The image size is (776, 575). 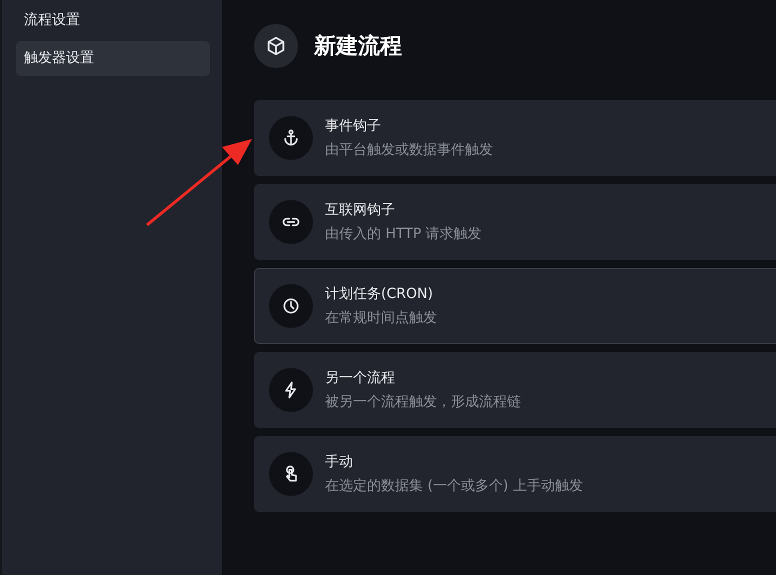 I want to click on trigger-option: 事件钩子 由平台触发或数据事件触发, so click(x=515, y=138).